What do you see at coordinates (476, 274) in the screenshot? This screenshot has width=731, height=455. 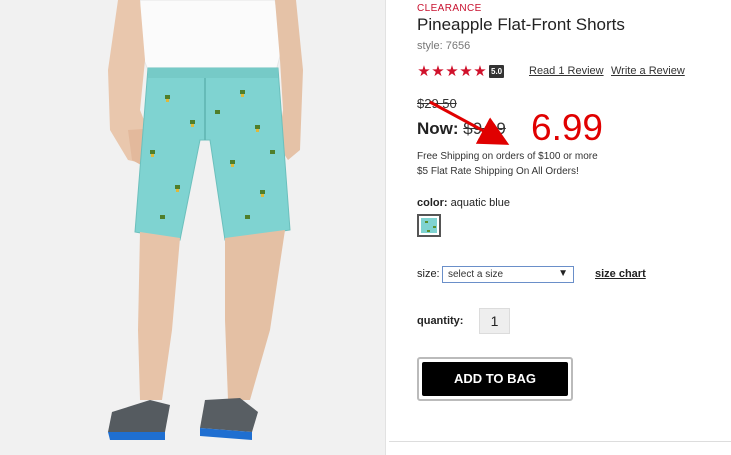 I see `size-select-value: select a size` at bounding box center [476, 274].